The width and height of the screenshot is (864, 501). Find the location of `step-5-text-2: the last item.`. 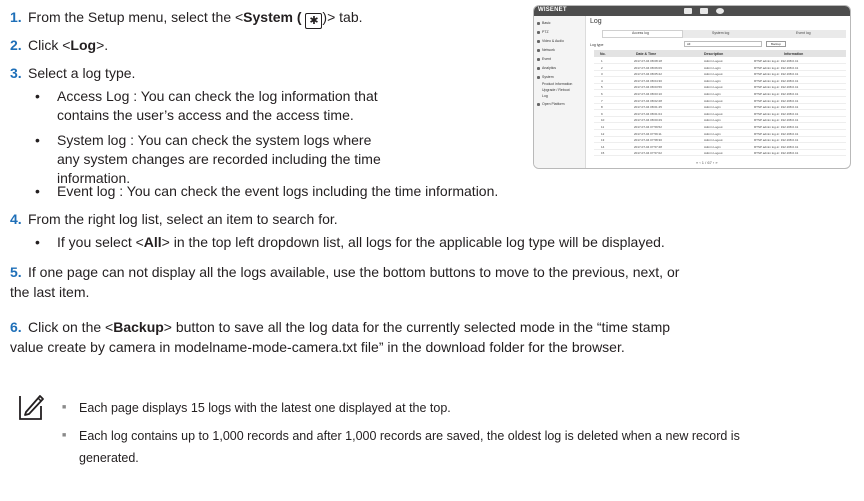

step-5-text-2: the last item. is located at coordinates (50, 292).